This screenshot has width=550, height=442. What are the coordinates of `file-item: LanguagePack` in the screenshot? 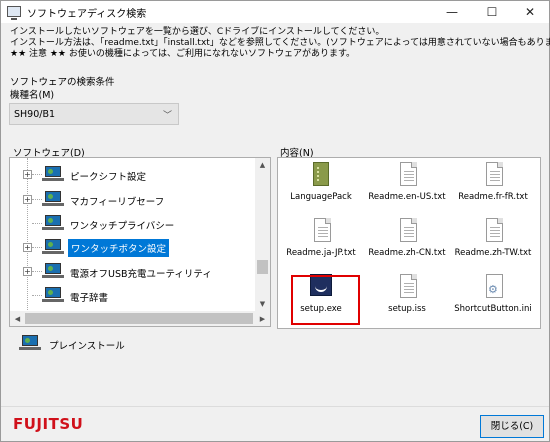 It's located at (321, 185).